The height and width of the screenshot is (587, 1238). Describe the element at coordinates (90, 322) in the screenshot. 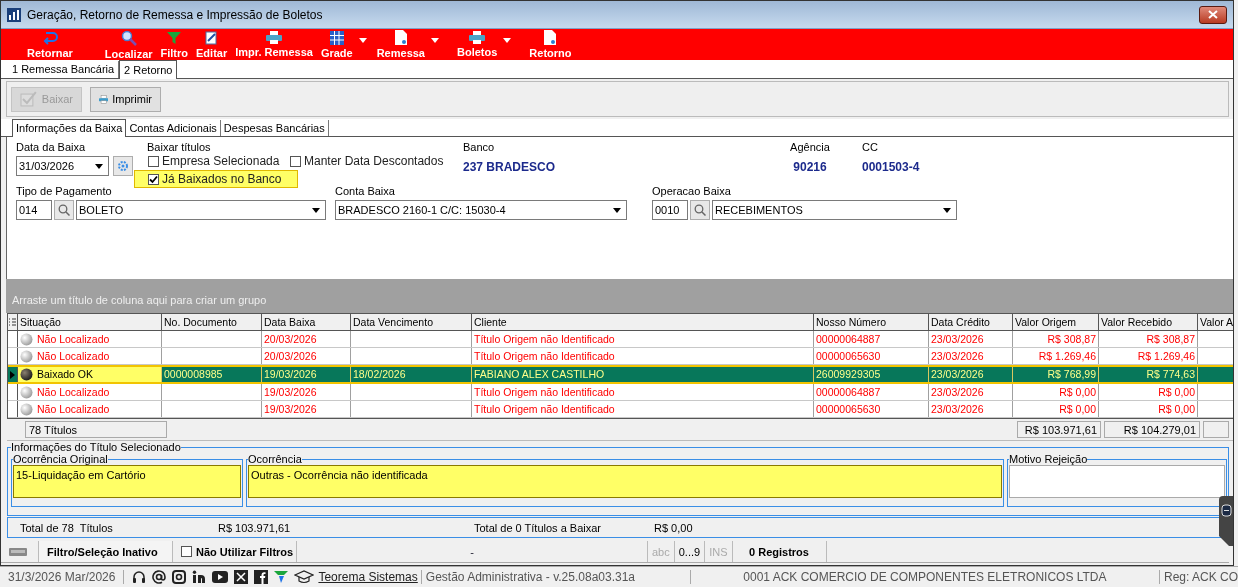

I see `column-header: Situação` at that location.